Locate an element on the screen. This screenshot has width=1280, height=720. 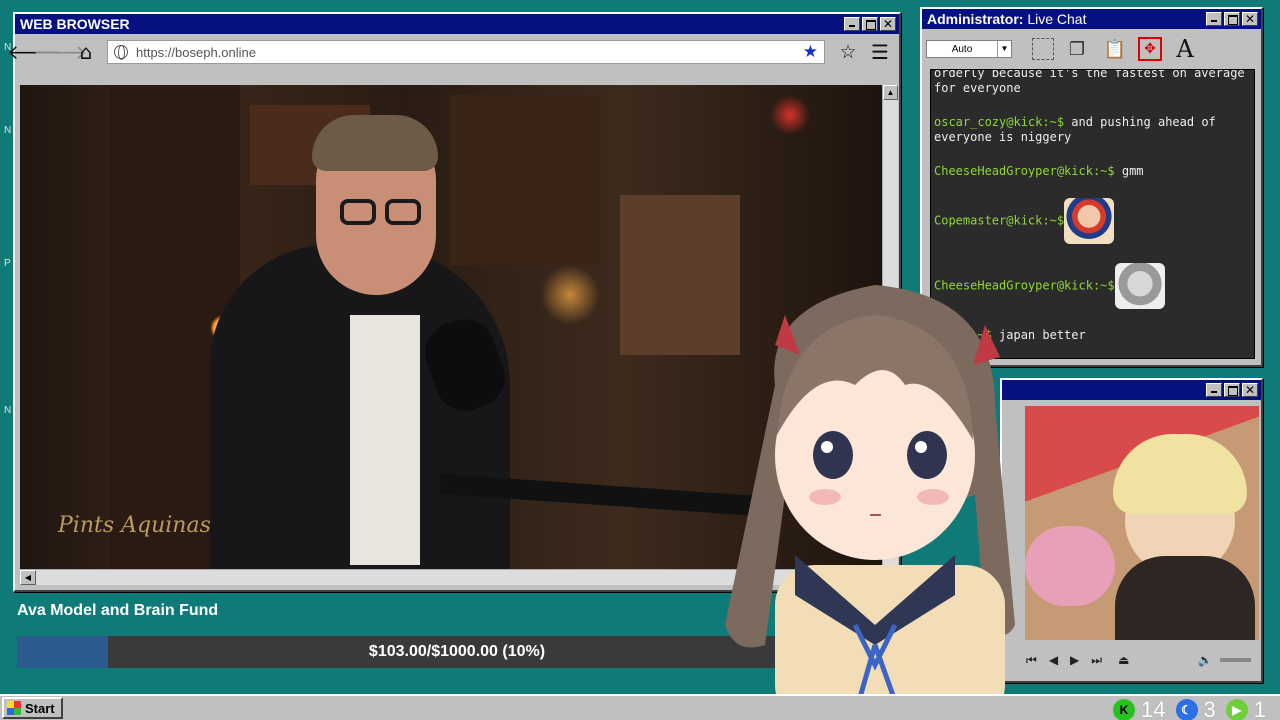
font-icon: A is located at coordinates (1185, 49).